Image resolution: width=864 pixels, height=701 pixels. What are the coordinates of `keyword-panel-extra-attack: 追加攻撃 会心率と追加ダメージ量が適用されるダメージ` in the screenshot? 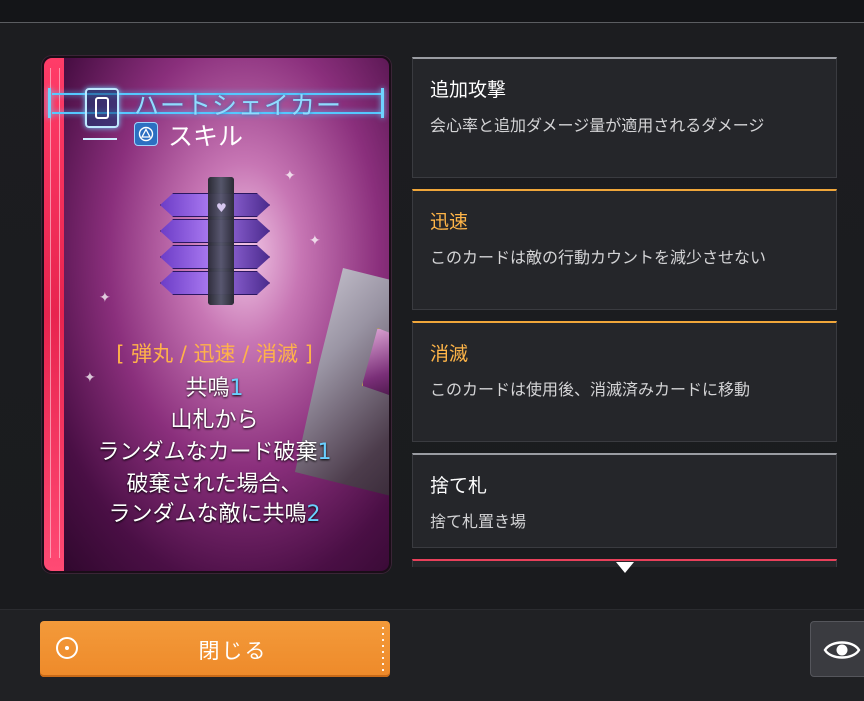 It's located at (624, 117).